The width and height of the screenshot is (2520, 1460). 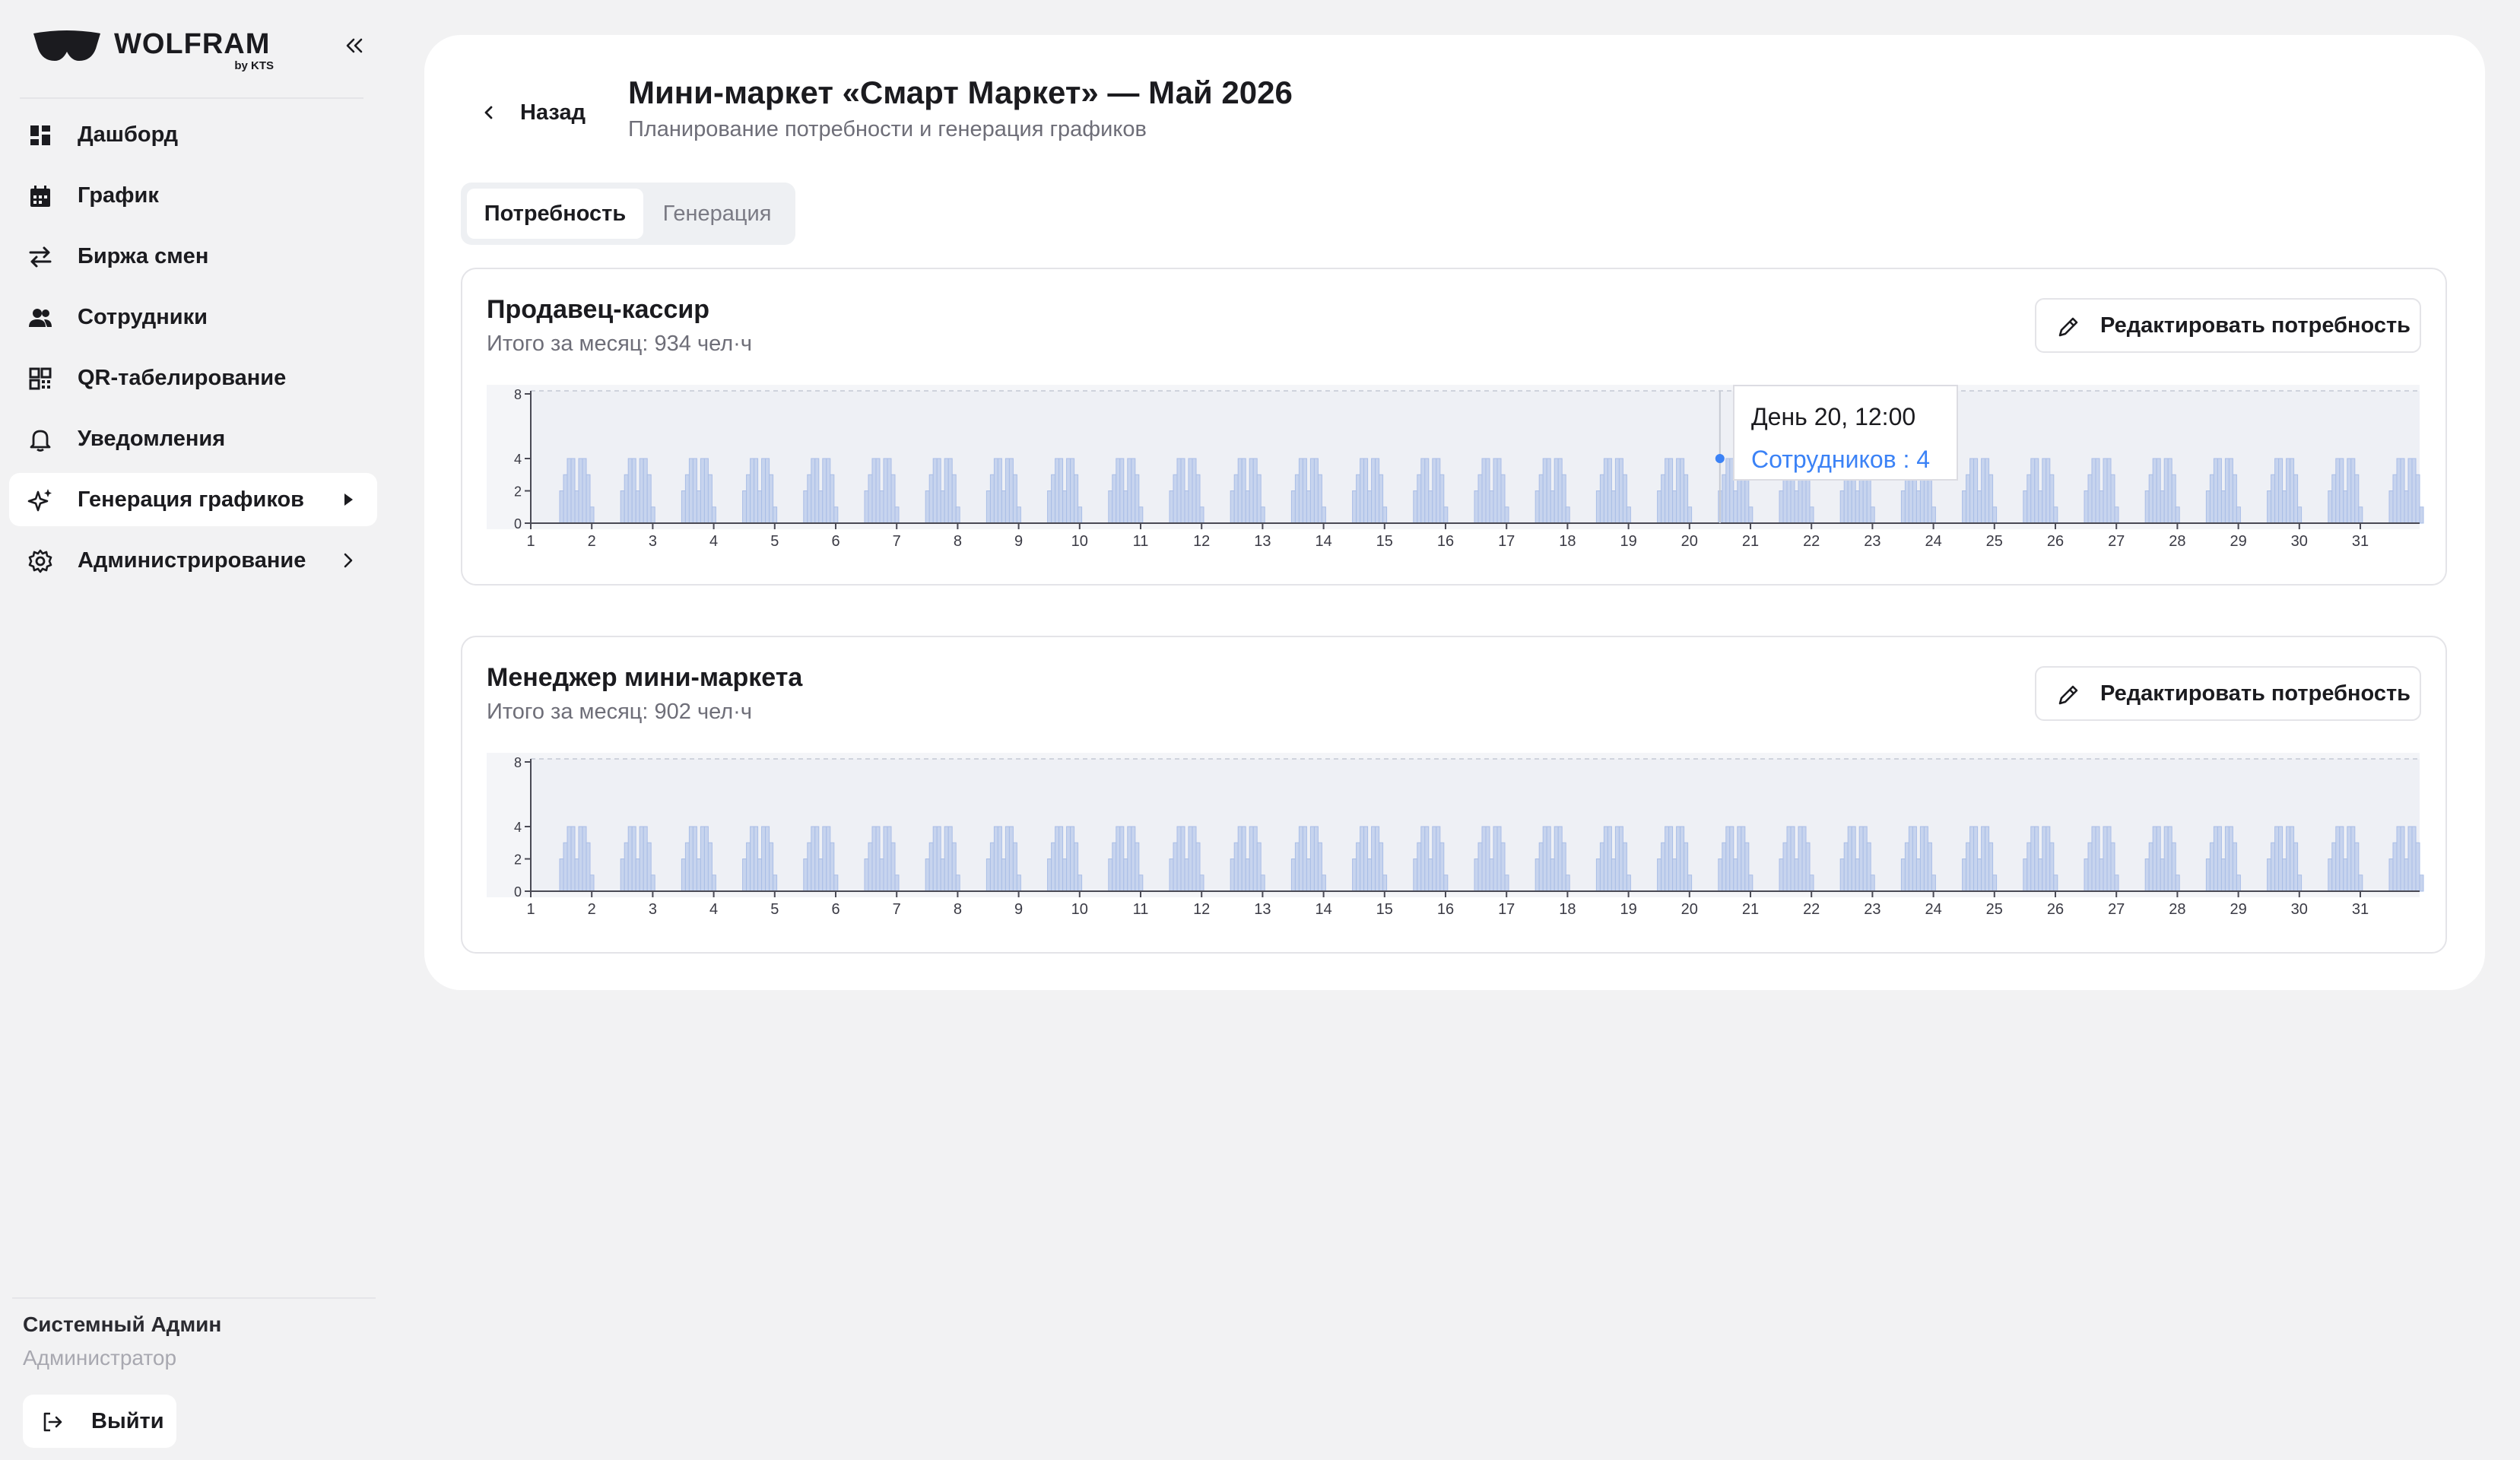 I want to click on gear-icon, so click(x=40, y=561).